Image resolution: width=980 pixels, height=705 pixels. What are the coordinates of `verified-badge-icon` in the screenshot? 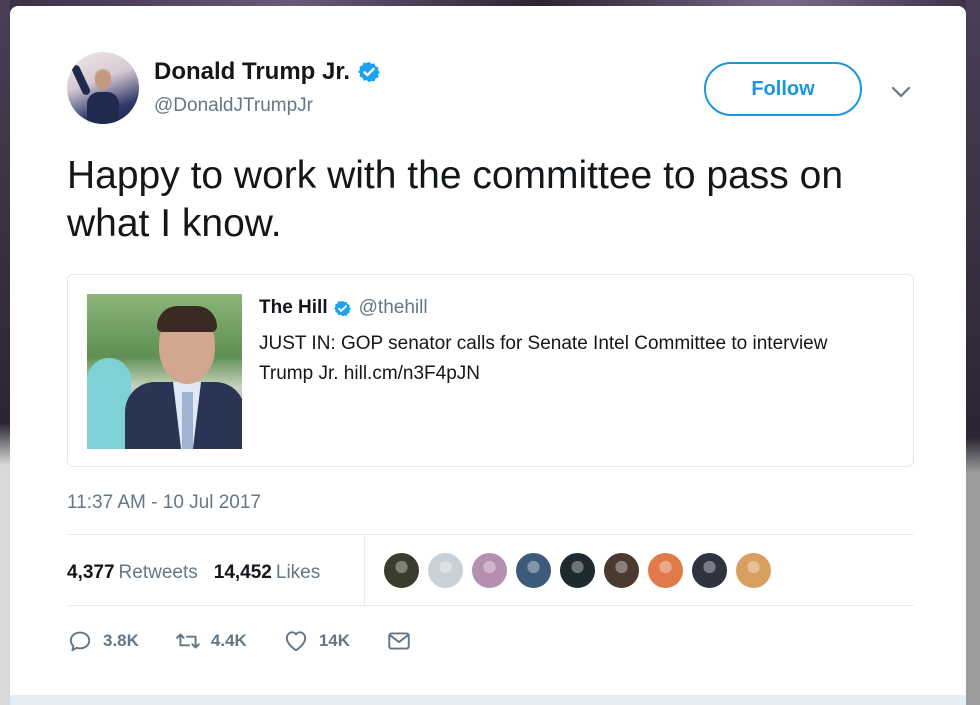 It's located at (369, 72).